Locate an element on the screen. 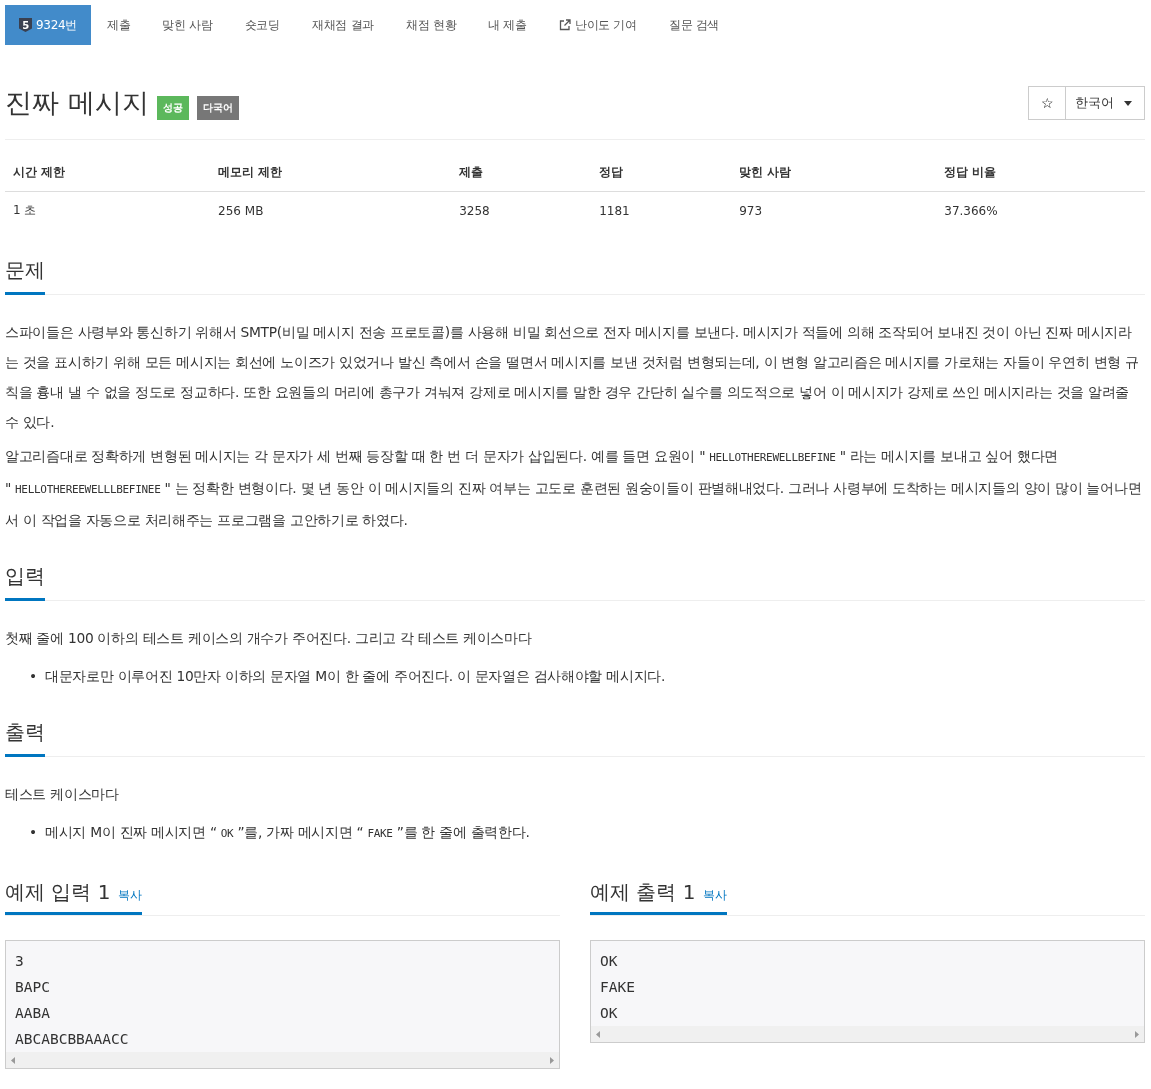 Image resolution: width=1151 pixels, height=1089 pixels. column-header: 정답 is located at coordinates (661, 173).